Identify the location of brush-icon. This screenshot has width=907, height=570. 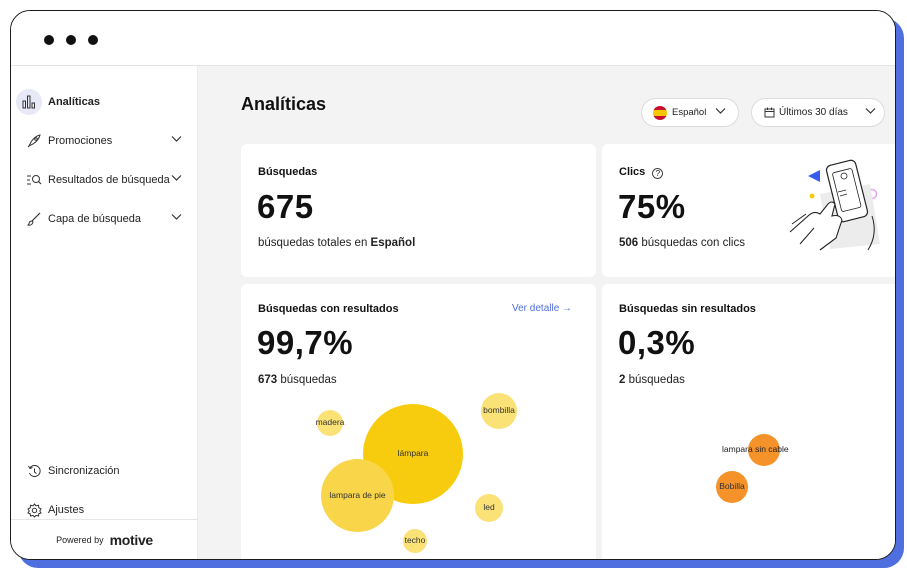
(34, 219).